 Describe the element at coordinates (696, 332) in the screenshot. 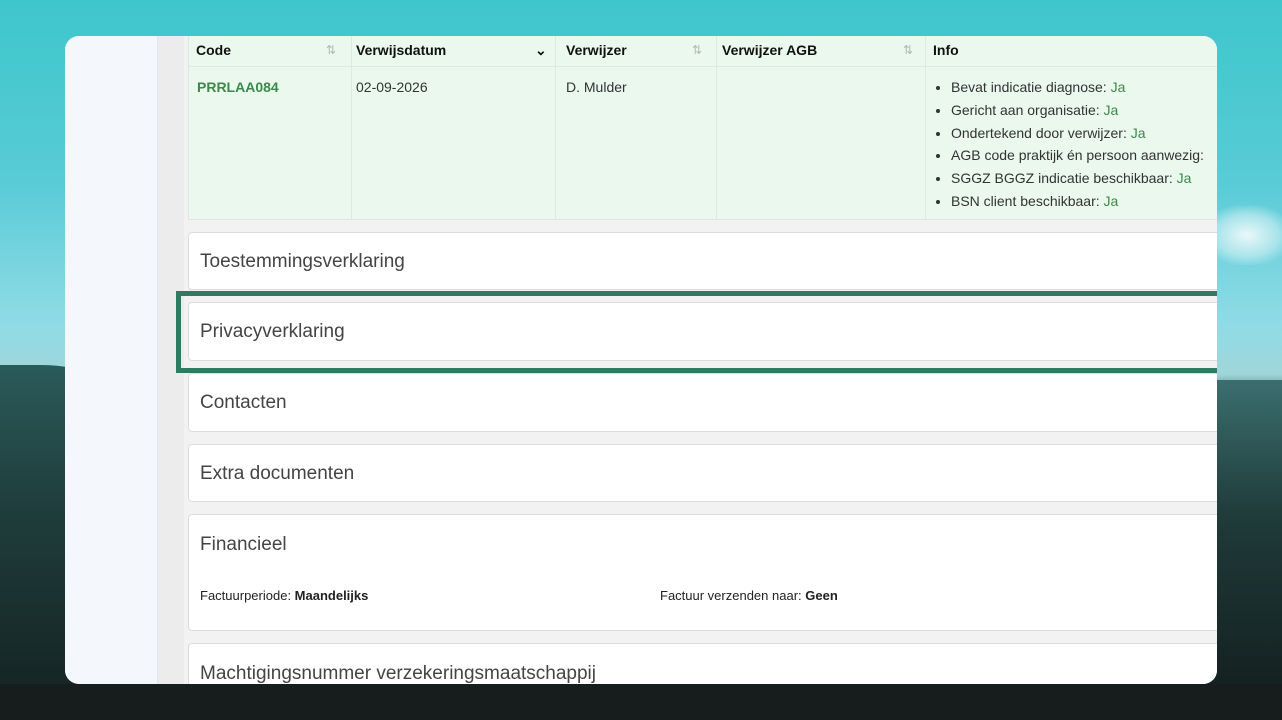

I see `highlight-frame` at that location.